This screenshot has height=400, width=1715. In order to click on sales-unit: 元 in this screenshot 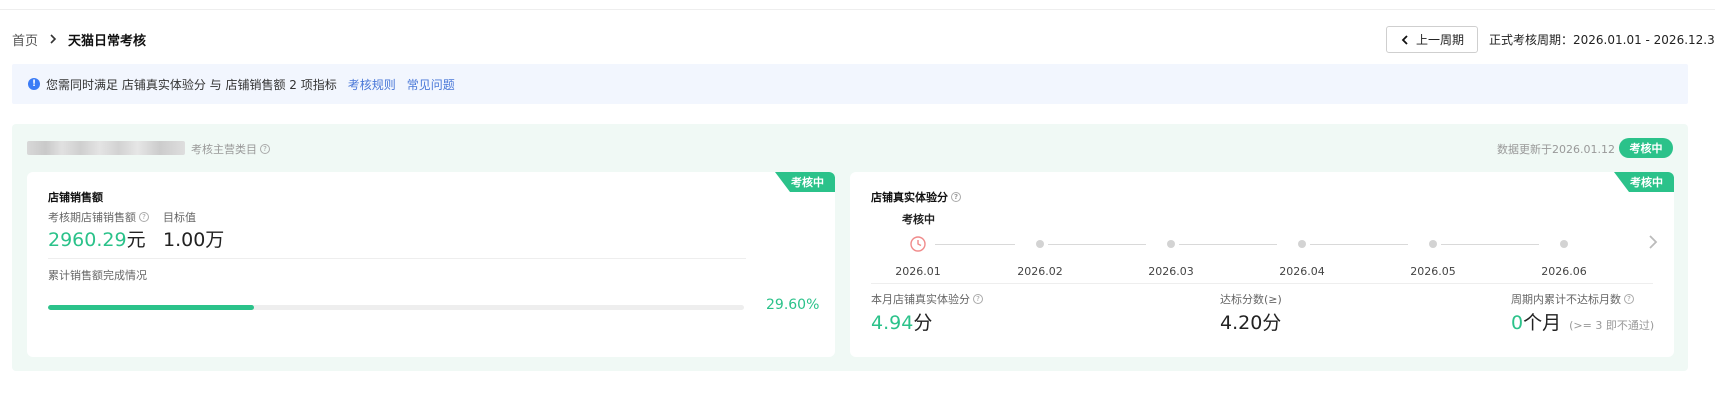, I will do `click(136, 240)`.